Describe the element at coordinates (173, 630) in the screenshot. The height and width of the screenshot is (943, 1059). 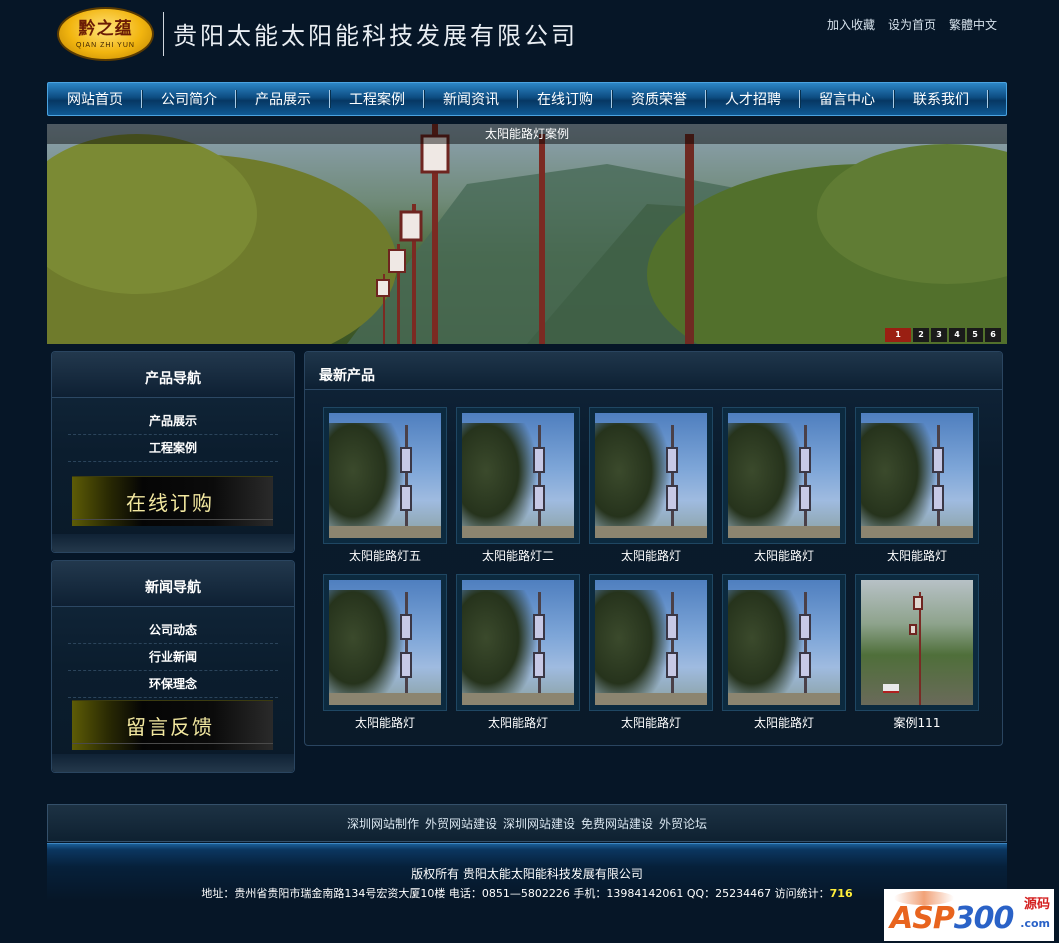
I see `news-nav-link-company: 公司动态` at that location.